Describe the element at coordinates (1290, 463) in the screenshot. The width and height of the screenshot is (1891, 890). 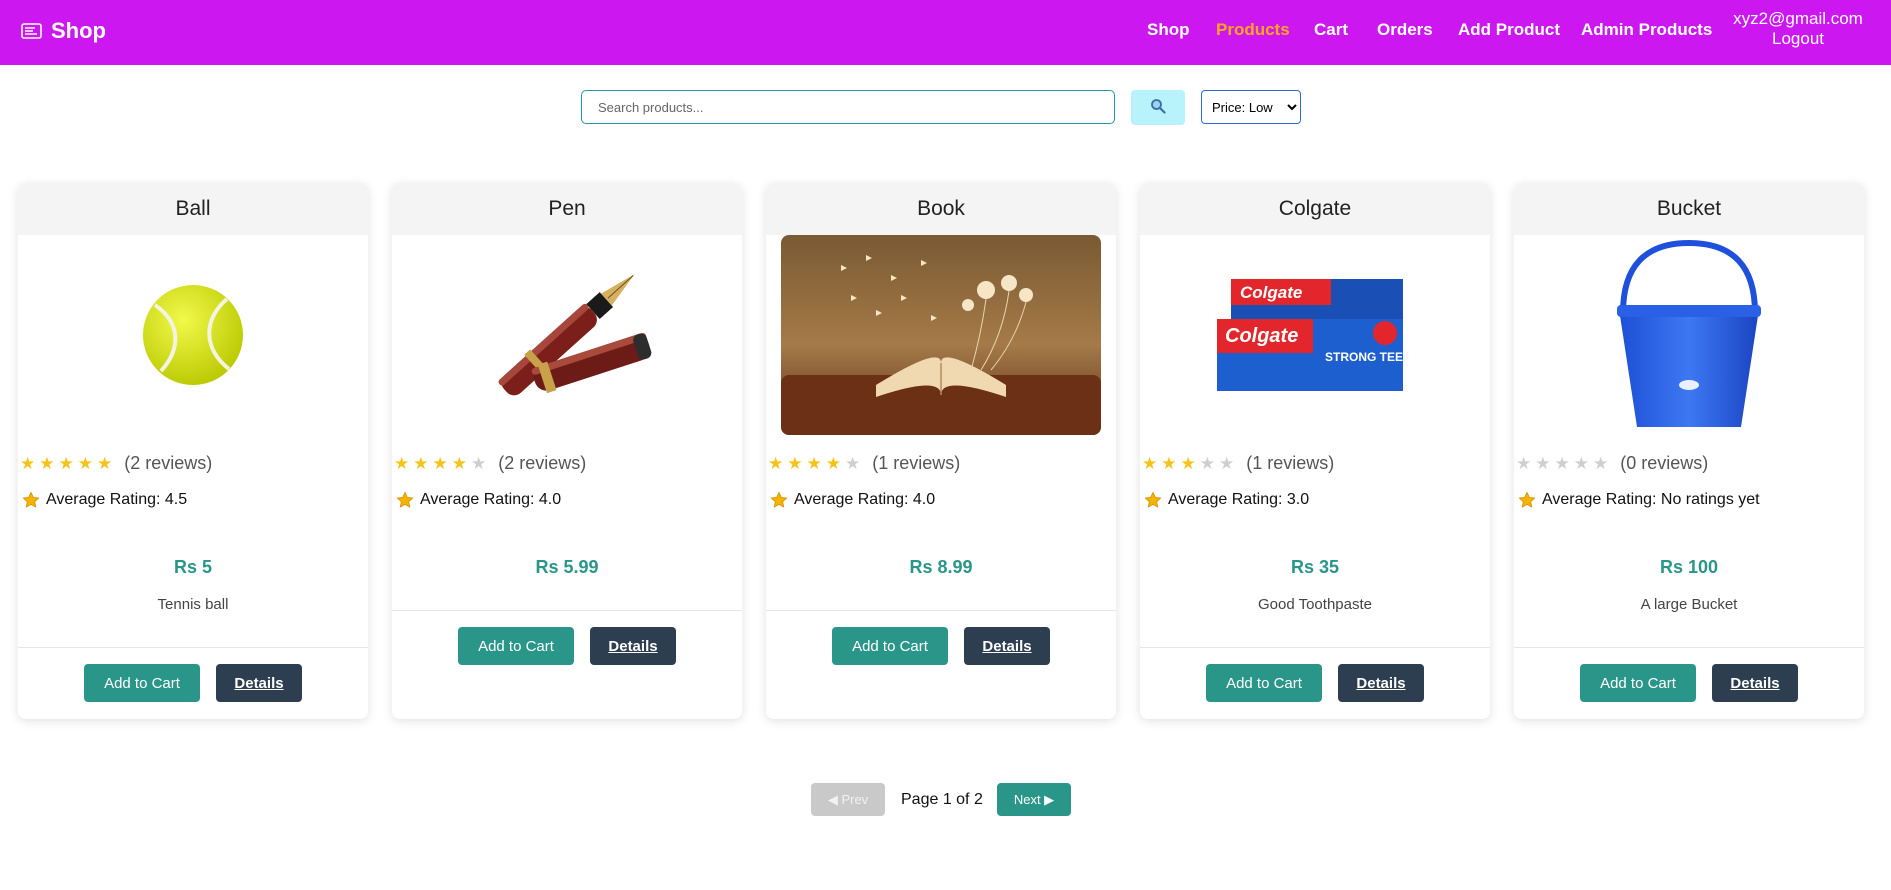
I see `review-count: (1 reviews)` at that location.